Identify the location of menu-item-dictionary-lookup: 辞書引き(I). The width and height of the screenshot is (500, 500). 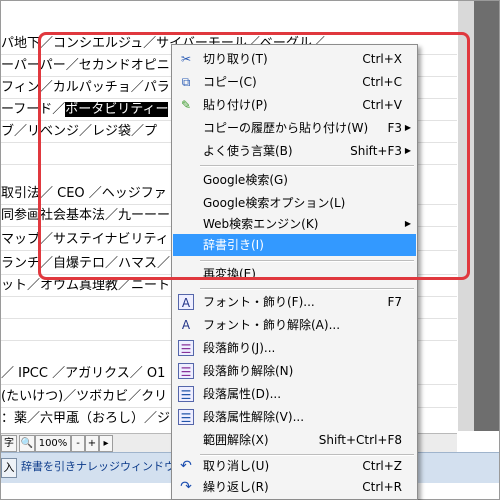
(294, 245).